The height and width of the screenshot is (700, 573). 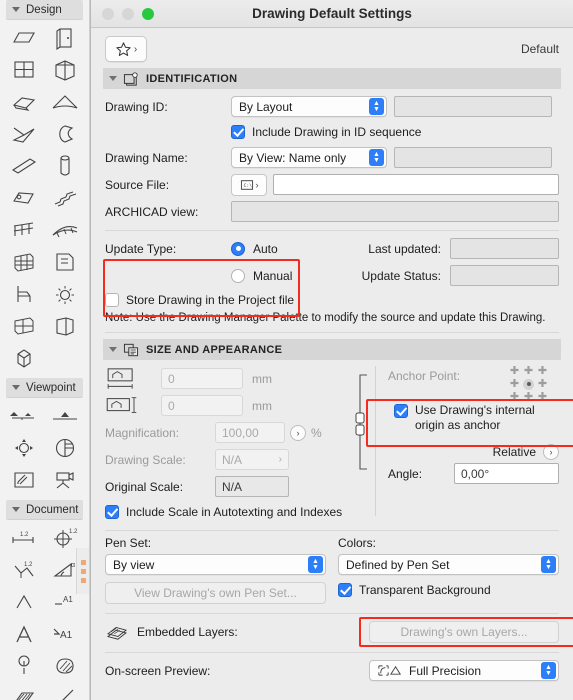 What do you see at coordinates (332, 78) in the screenshot?
I see `section-header-identification: IDENTIFICATION` at bounding box center [332, 78].